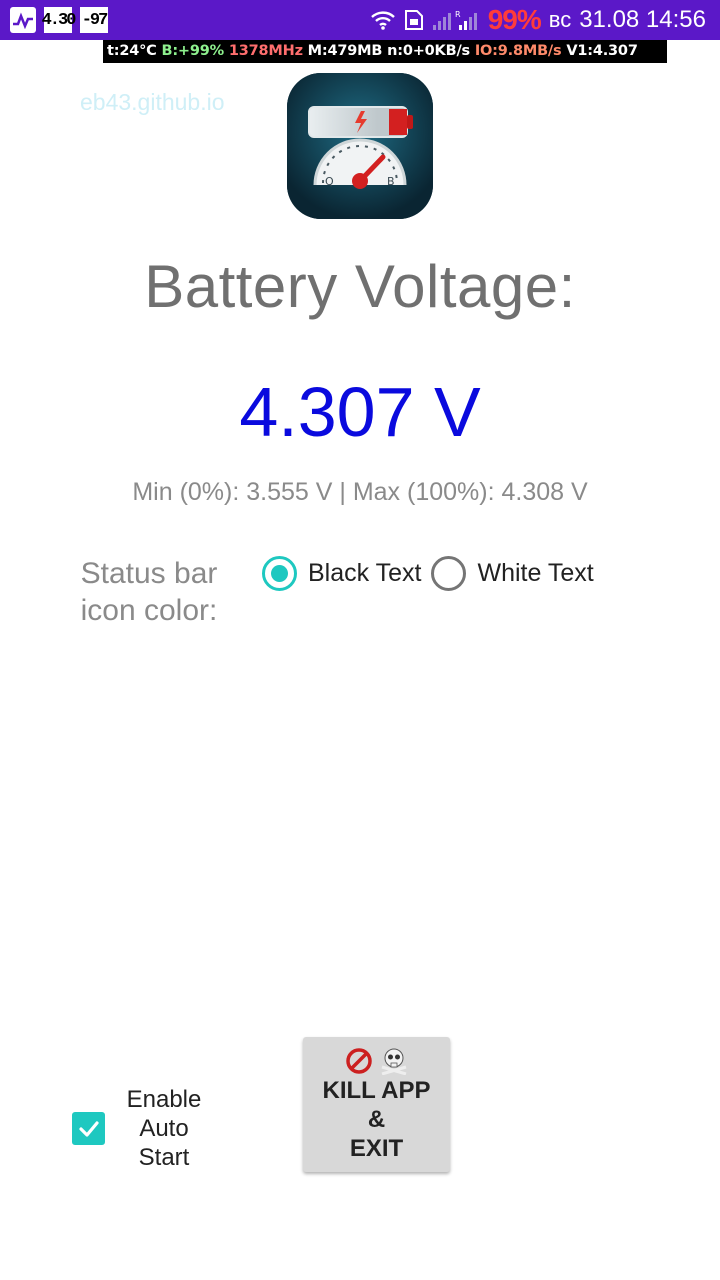 This screenshot has height=1280, width=720. What do you see at coordinates (149, 573) in the screenshot?
I see `status-icon-color-label-line1: Status bar` at bounding box center [149, 573].